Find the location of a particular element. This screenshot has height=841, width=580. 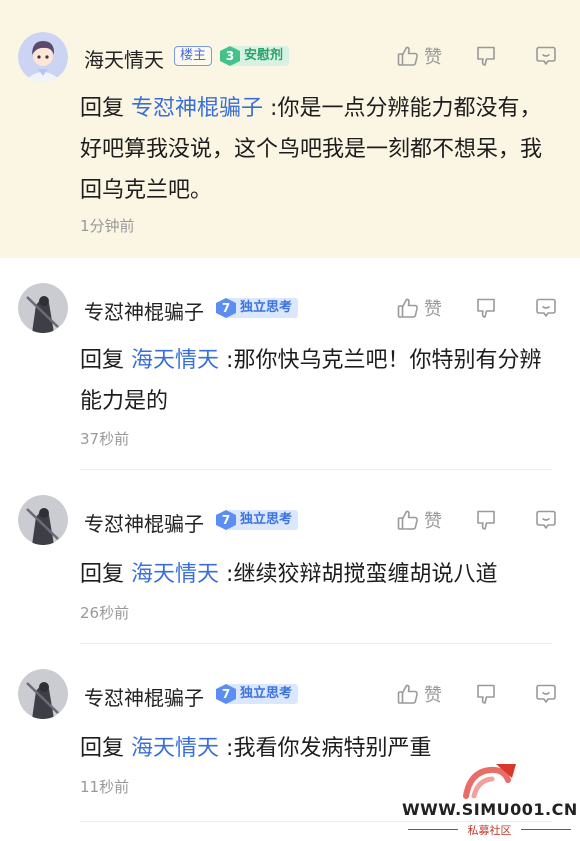

username: 海天情天 is located at coordinates (124, 58).